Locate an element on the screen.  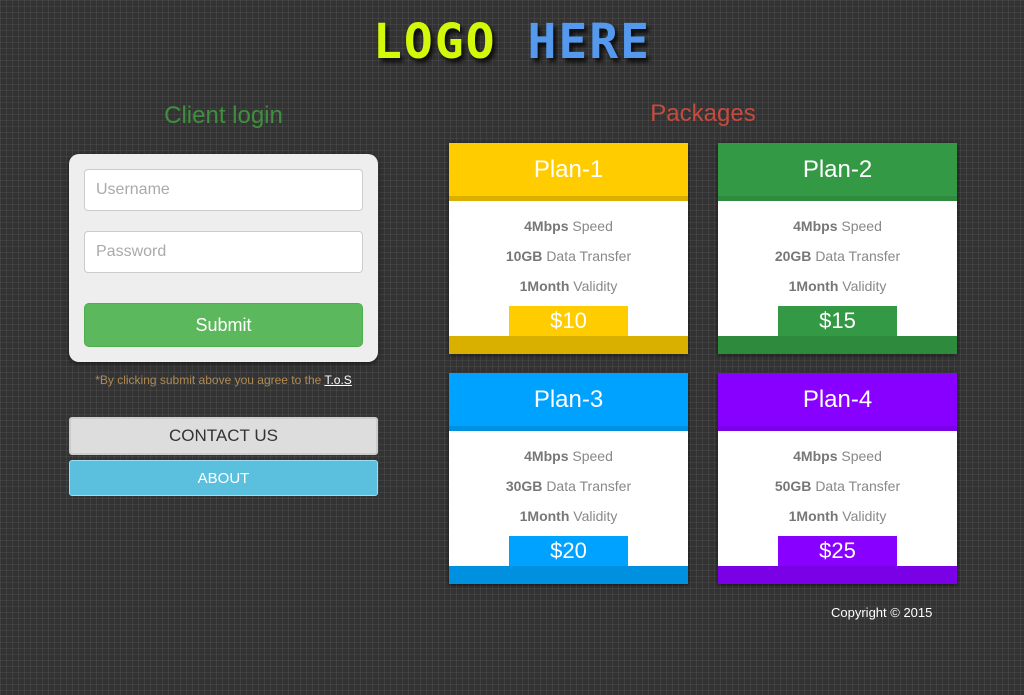
plan-data: 50GB Data Transfer is located at coordinates (837, 486).